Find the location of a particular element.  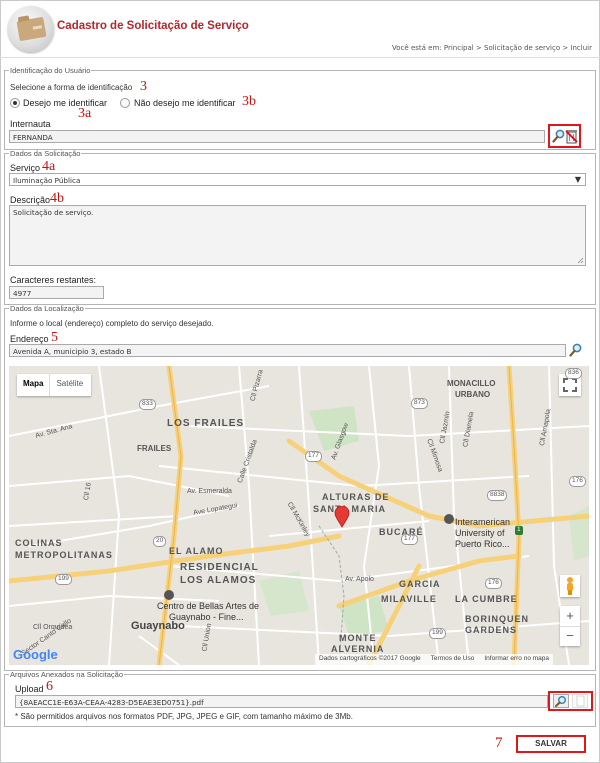

location-marker-icon is located at coordinates (342, 517).